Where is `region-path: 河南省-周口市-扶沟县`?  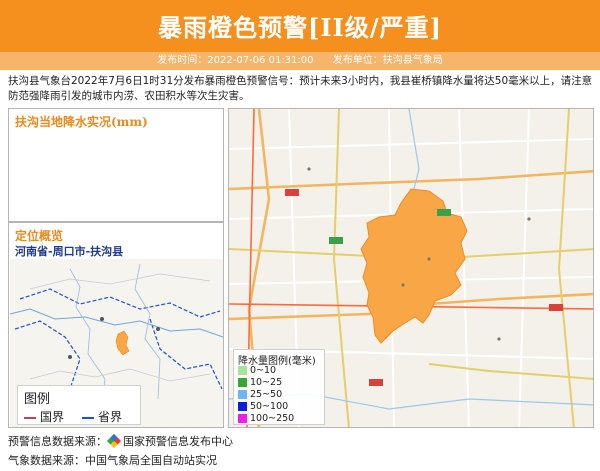 region-path: 河南省-周口市-扶沟县 is located at coordinates (69, 251).